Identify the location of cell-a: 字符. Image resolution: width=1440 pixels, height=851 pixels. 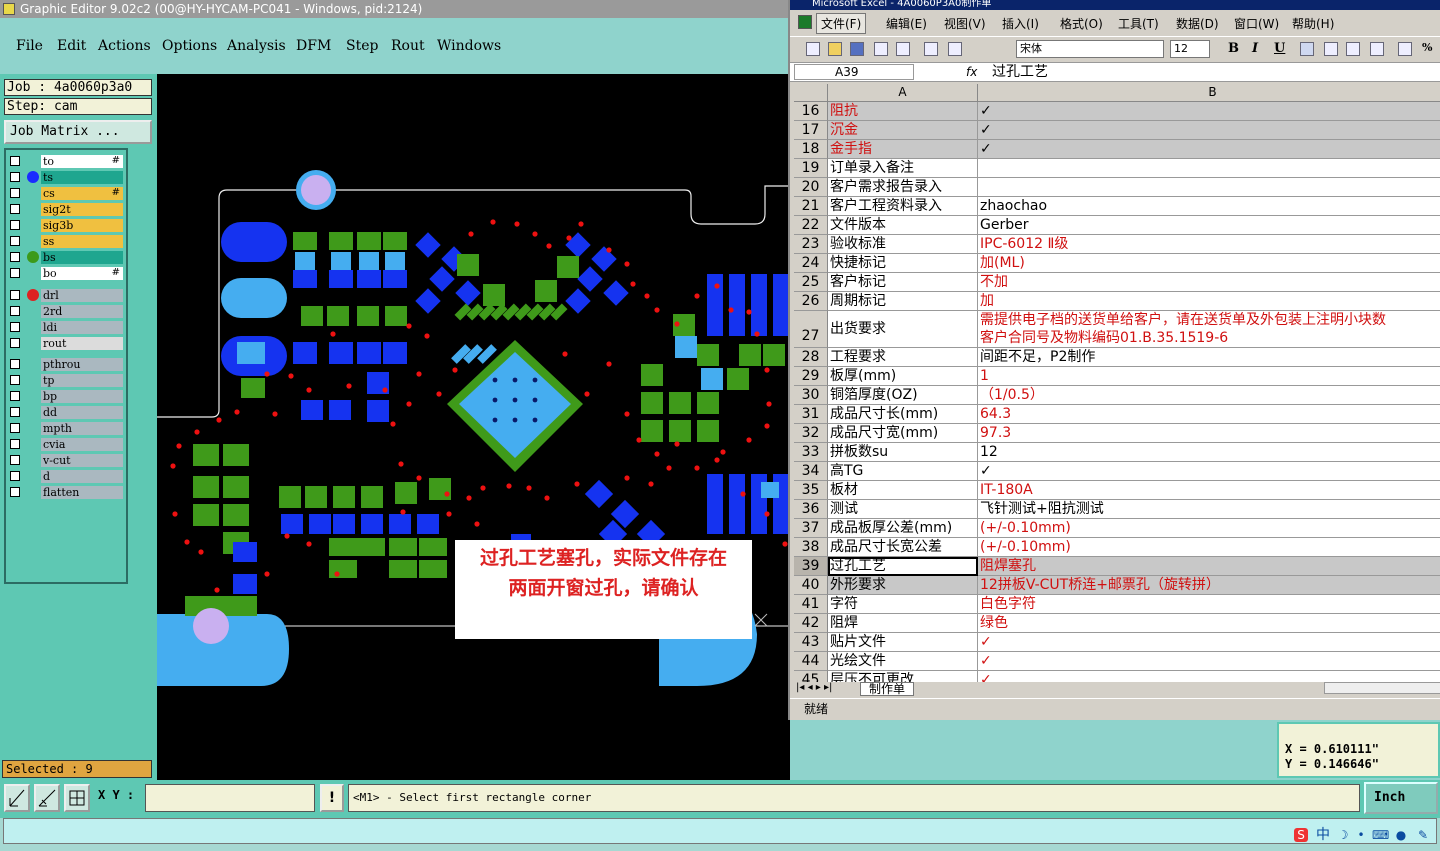
(903, 604).